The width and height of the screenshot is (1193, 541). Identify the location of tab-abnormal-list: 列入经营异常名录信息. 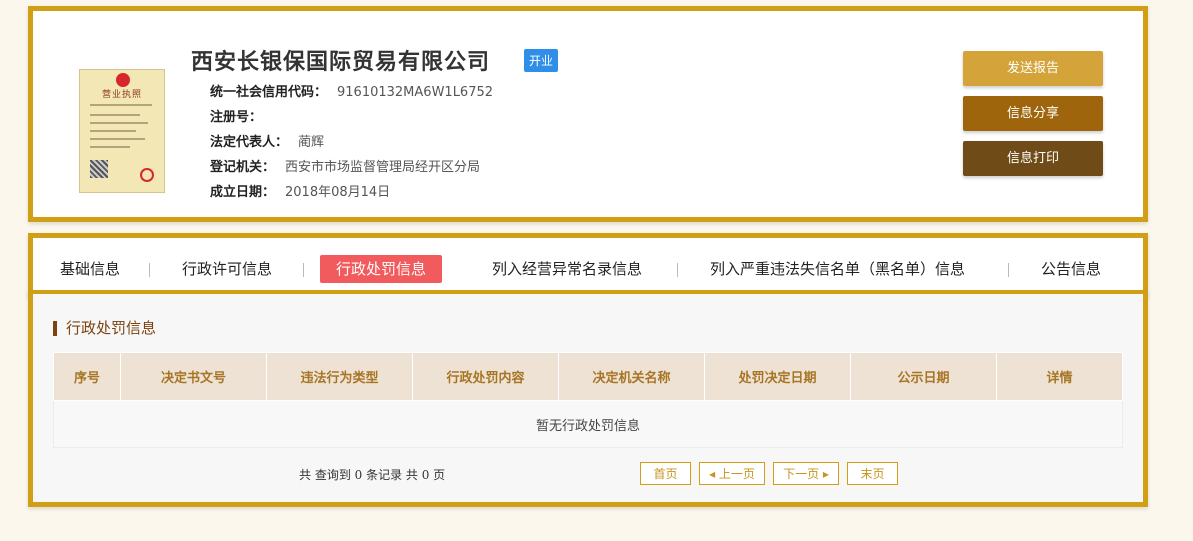
(567, 269).